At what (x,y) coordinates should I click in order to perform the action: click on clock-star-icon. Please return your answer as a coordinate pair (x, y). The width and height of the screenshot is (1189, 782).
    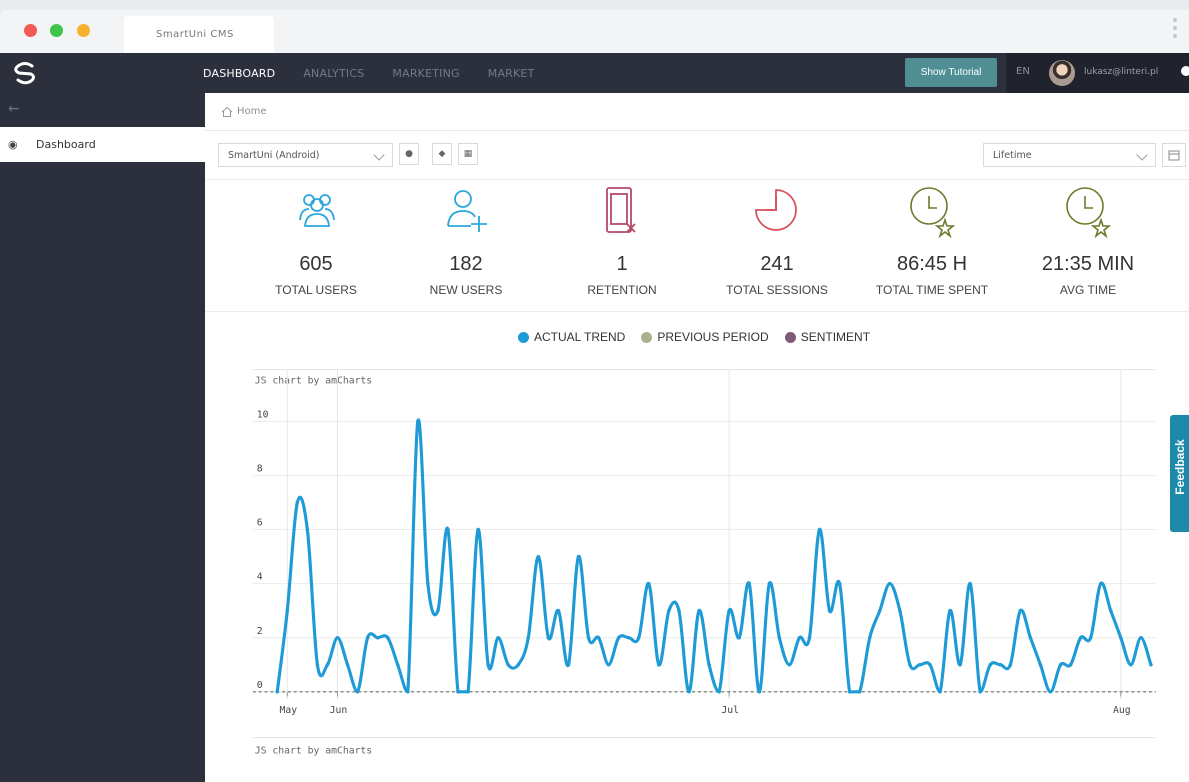
    Looking at the image, I should click on (1089, 212).